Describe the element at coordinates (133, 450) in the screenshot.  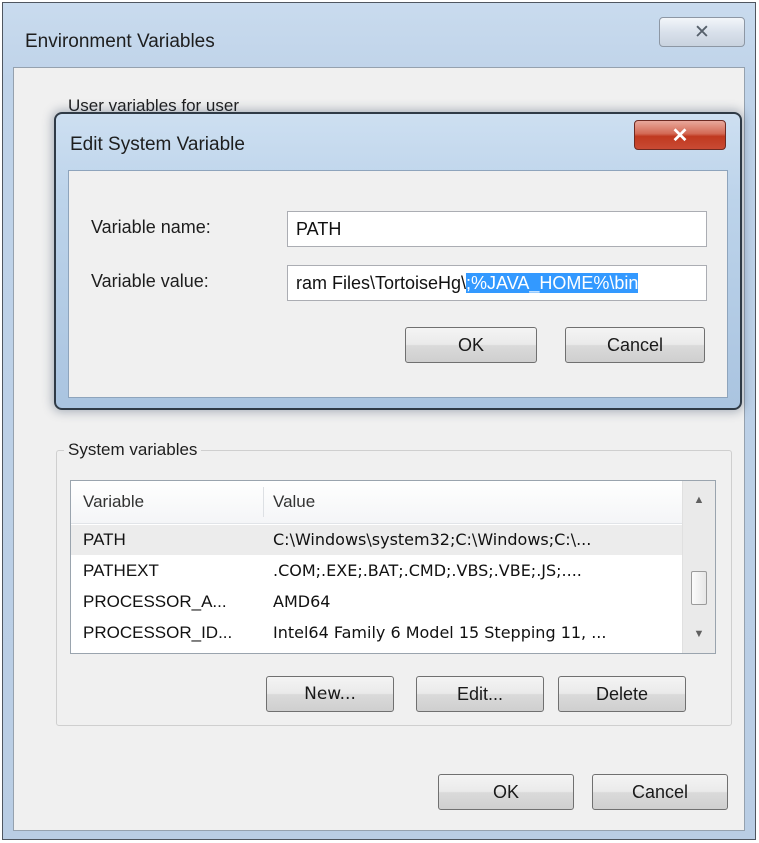
I see `system-variables-title: System variables` at that location.